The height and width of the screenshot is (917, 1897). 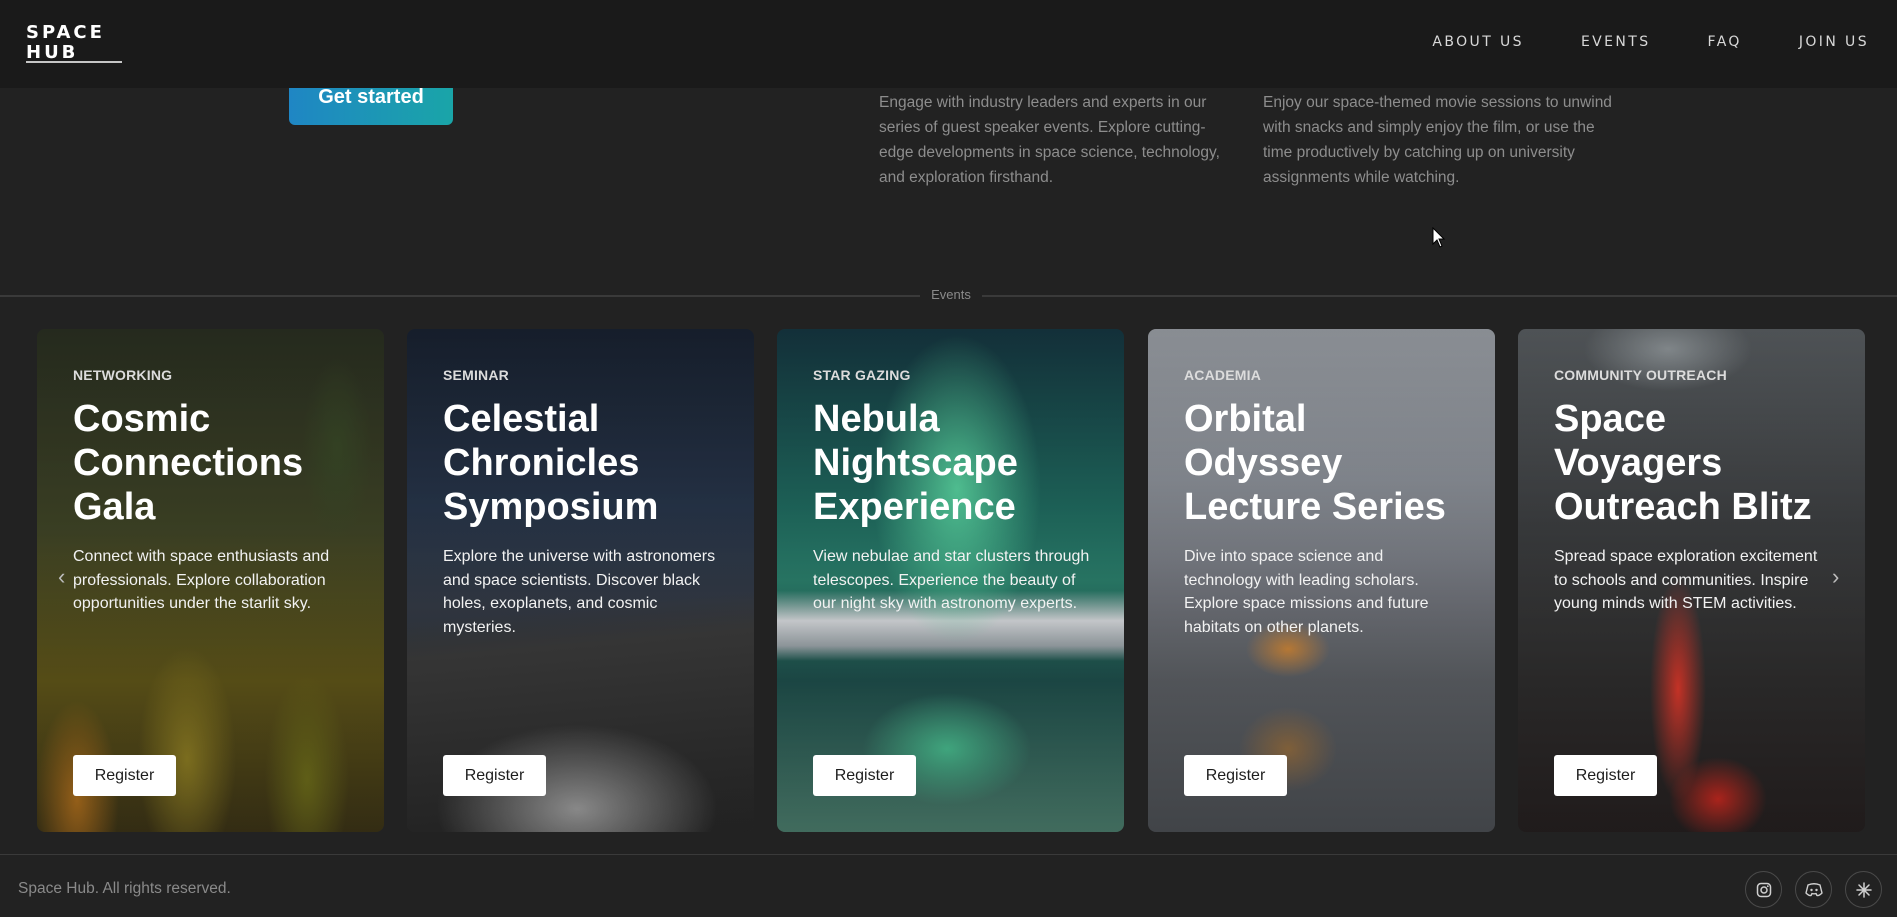 I want to click on event-tag: COMMUNITY OUTREACH, so click(x=1640, y=375).